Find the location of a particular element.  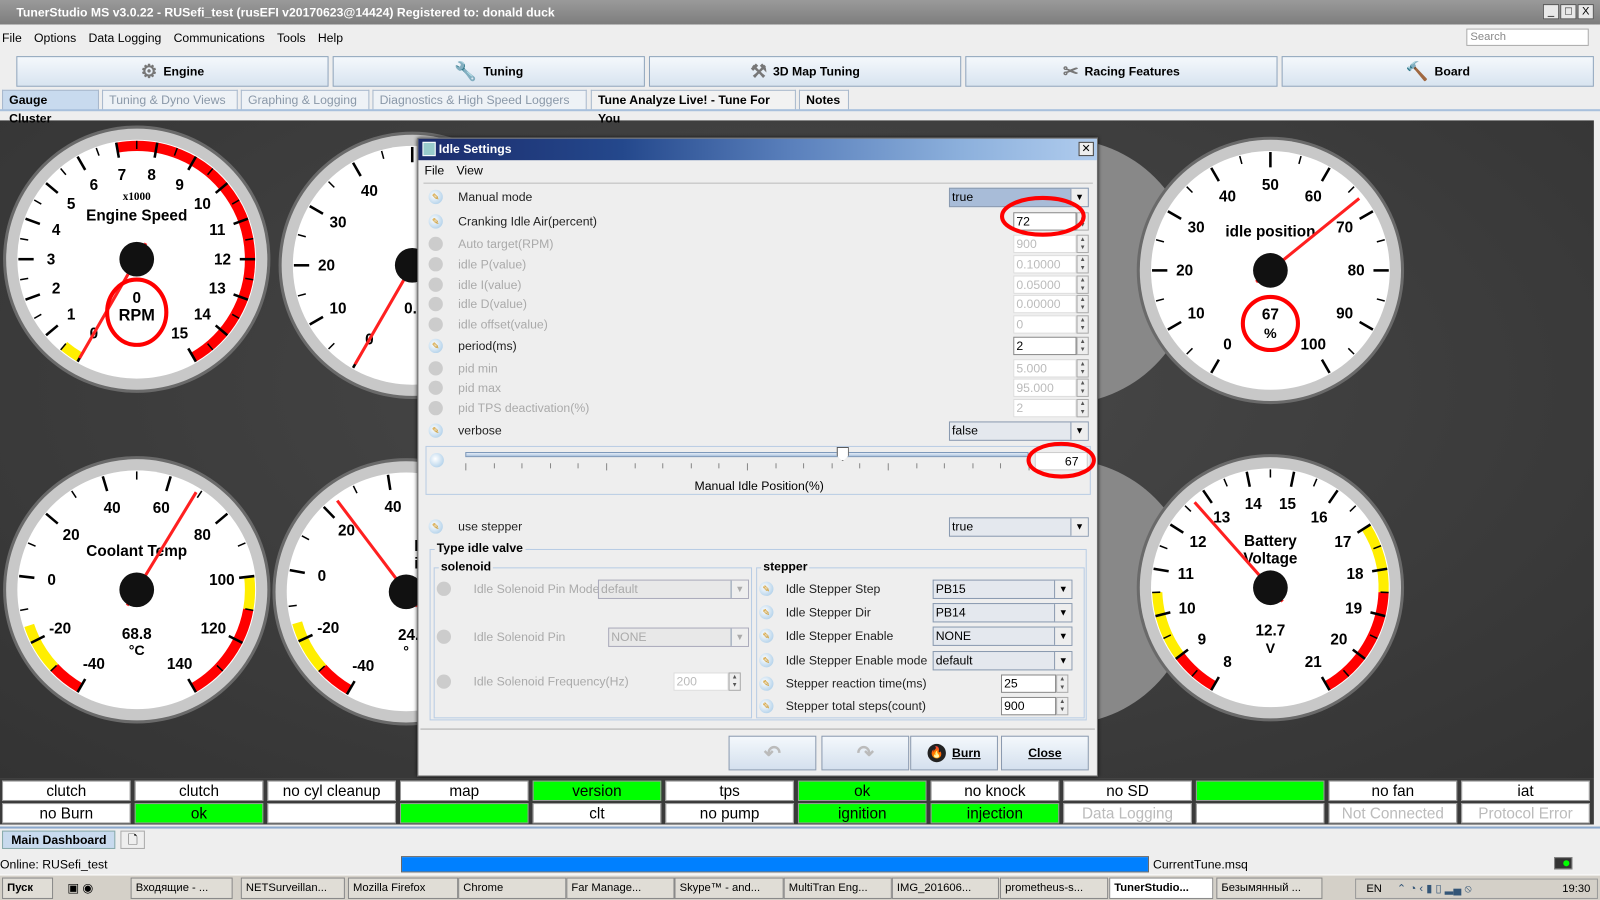

taskbar-item: Mozilla Firefox is located at coordinates (403, 888).